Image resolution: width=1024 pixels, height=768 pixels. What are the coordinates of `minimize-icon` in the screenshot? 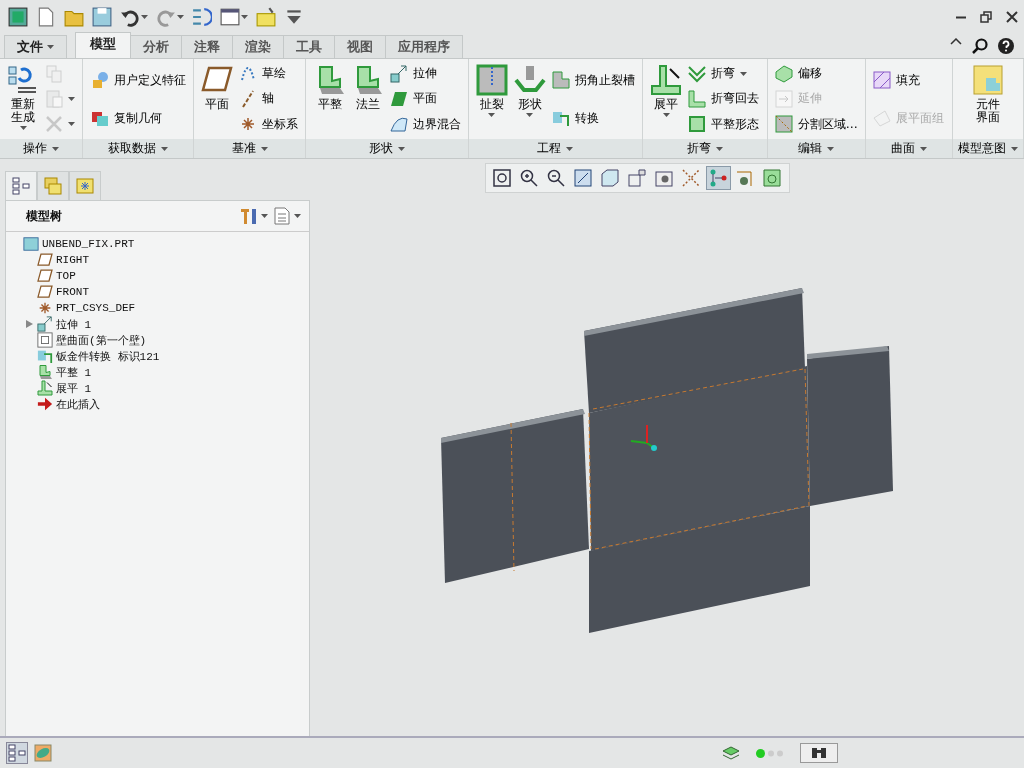 It's located at (961, 17).